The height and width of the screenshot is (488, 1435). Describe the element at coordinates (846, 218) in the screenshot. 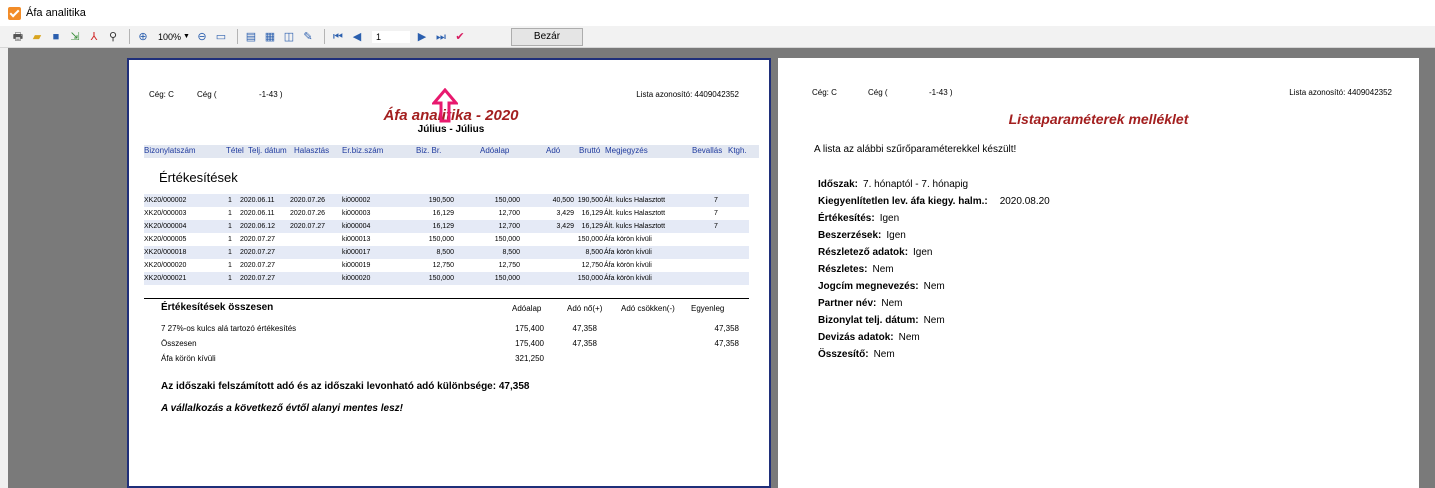

I see `parameter-label: Értékesítés:` at that location.